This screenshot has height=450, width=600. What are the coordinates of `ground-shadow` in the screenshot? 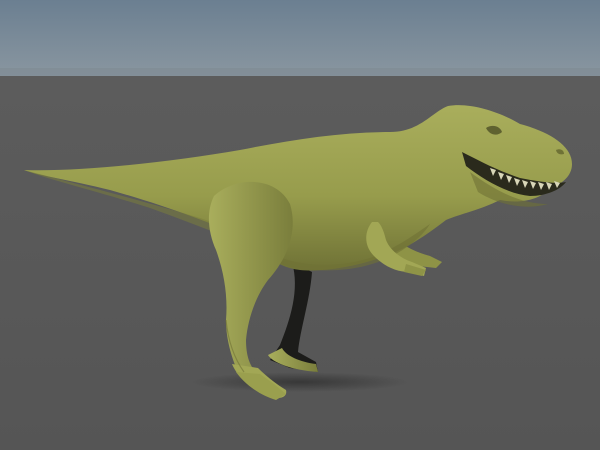 It's located at (300, 382).